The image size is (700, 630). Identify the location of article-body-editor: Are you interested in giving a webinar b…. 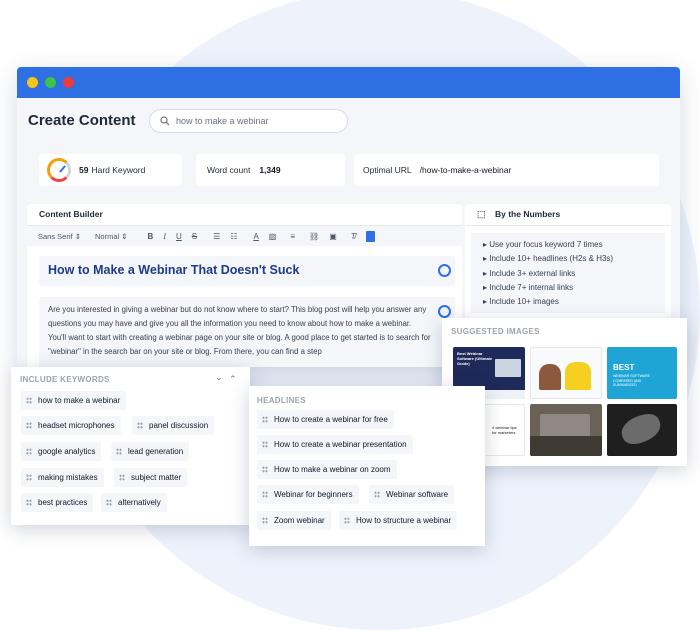
(247, 332).